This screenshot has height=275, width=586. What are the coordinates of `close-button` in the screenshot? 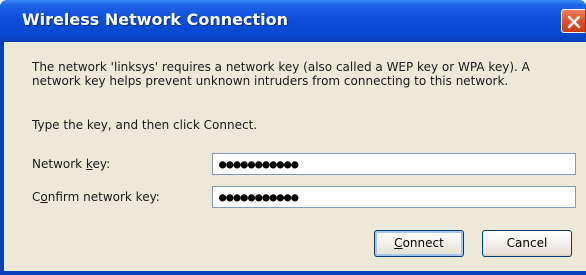 It's located at (573, 21).